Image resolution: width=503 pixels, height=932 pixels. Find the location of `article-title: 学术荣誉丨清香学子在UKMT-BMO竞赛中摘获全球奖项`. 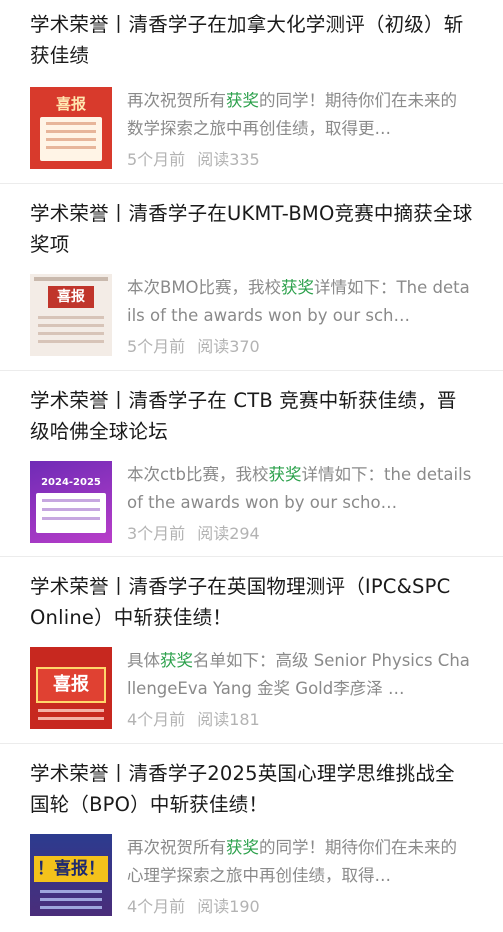

article-title: 学术荣誉丨清香学子在UKMT-BMO竞赛中摘获全球奖项 is located at coordinates (251, 229).